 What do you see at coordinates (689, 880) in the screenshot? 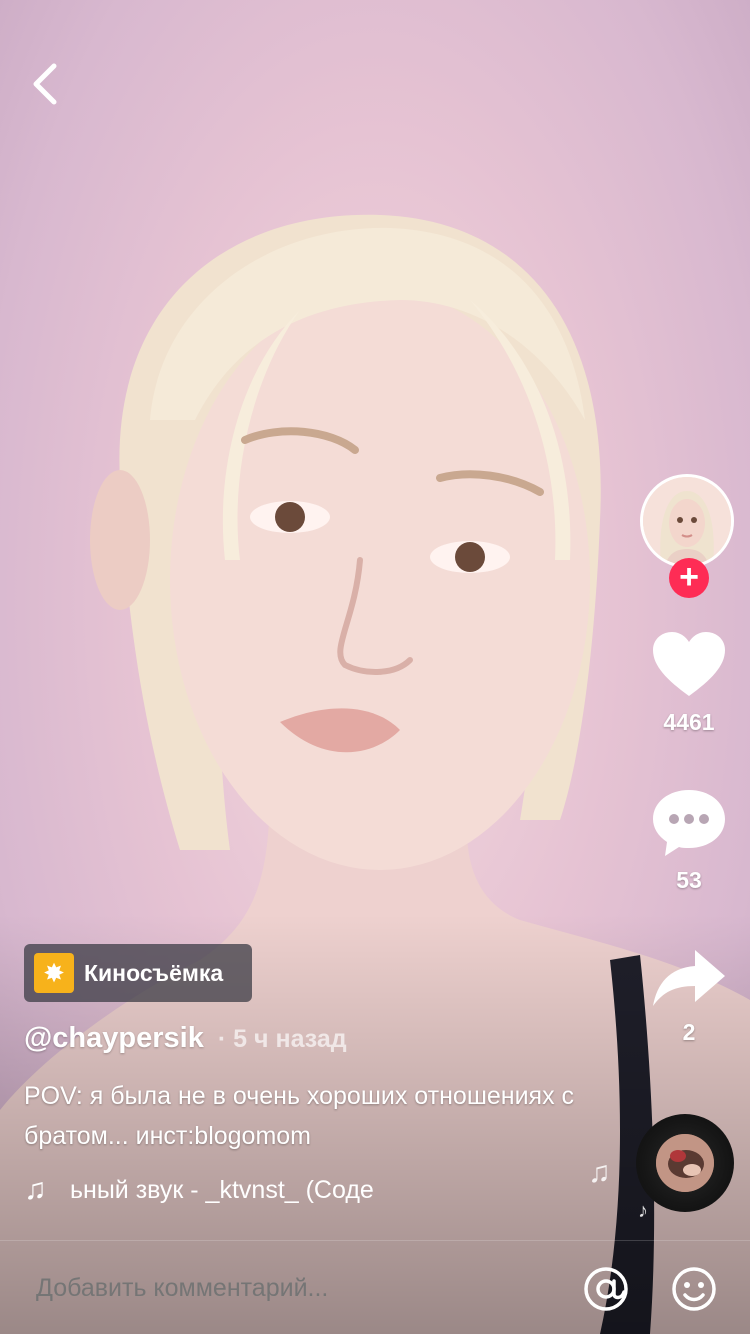
I see `comment-count: 53` at bounding box center [689, 880].